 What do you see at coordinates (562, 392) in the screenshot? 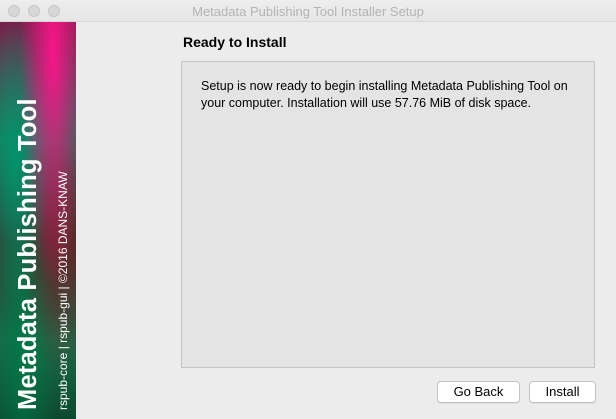
I see `install-button: Install` at bounding box center [562, 392].